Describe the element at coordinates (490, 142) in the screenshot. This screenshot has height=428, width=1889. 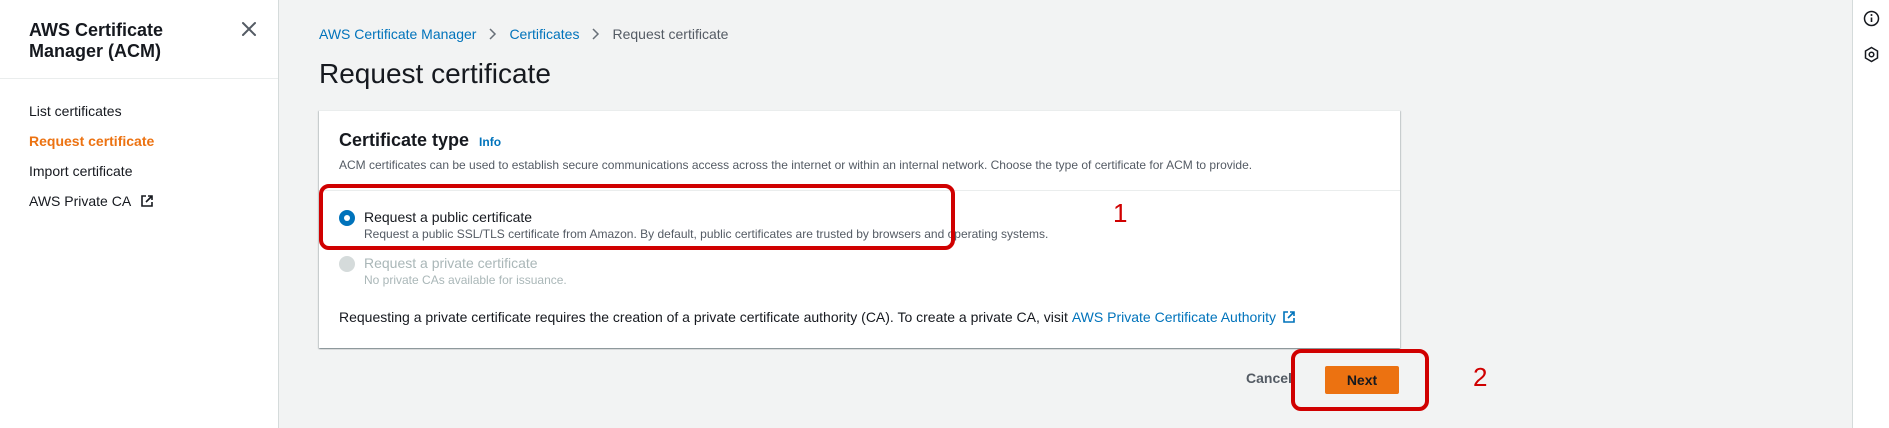
I see `info-link: Info` at that location.